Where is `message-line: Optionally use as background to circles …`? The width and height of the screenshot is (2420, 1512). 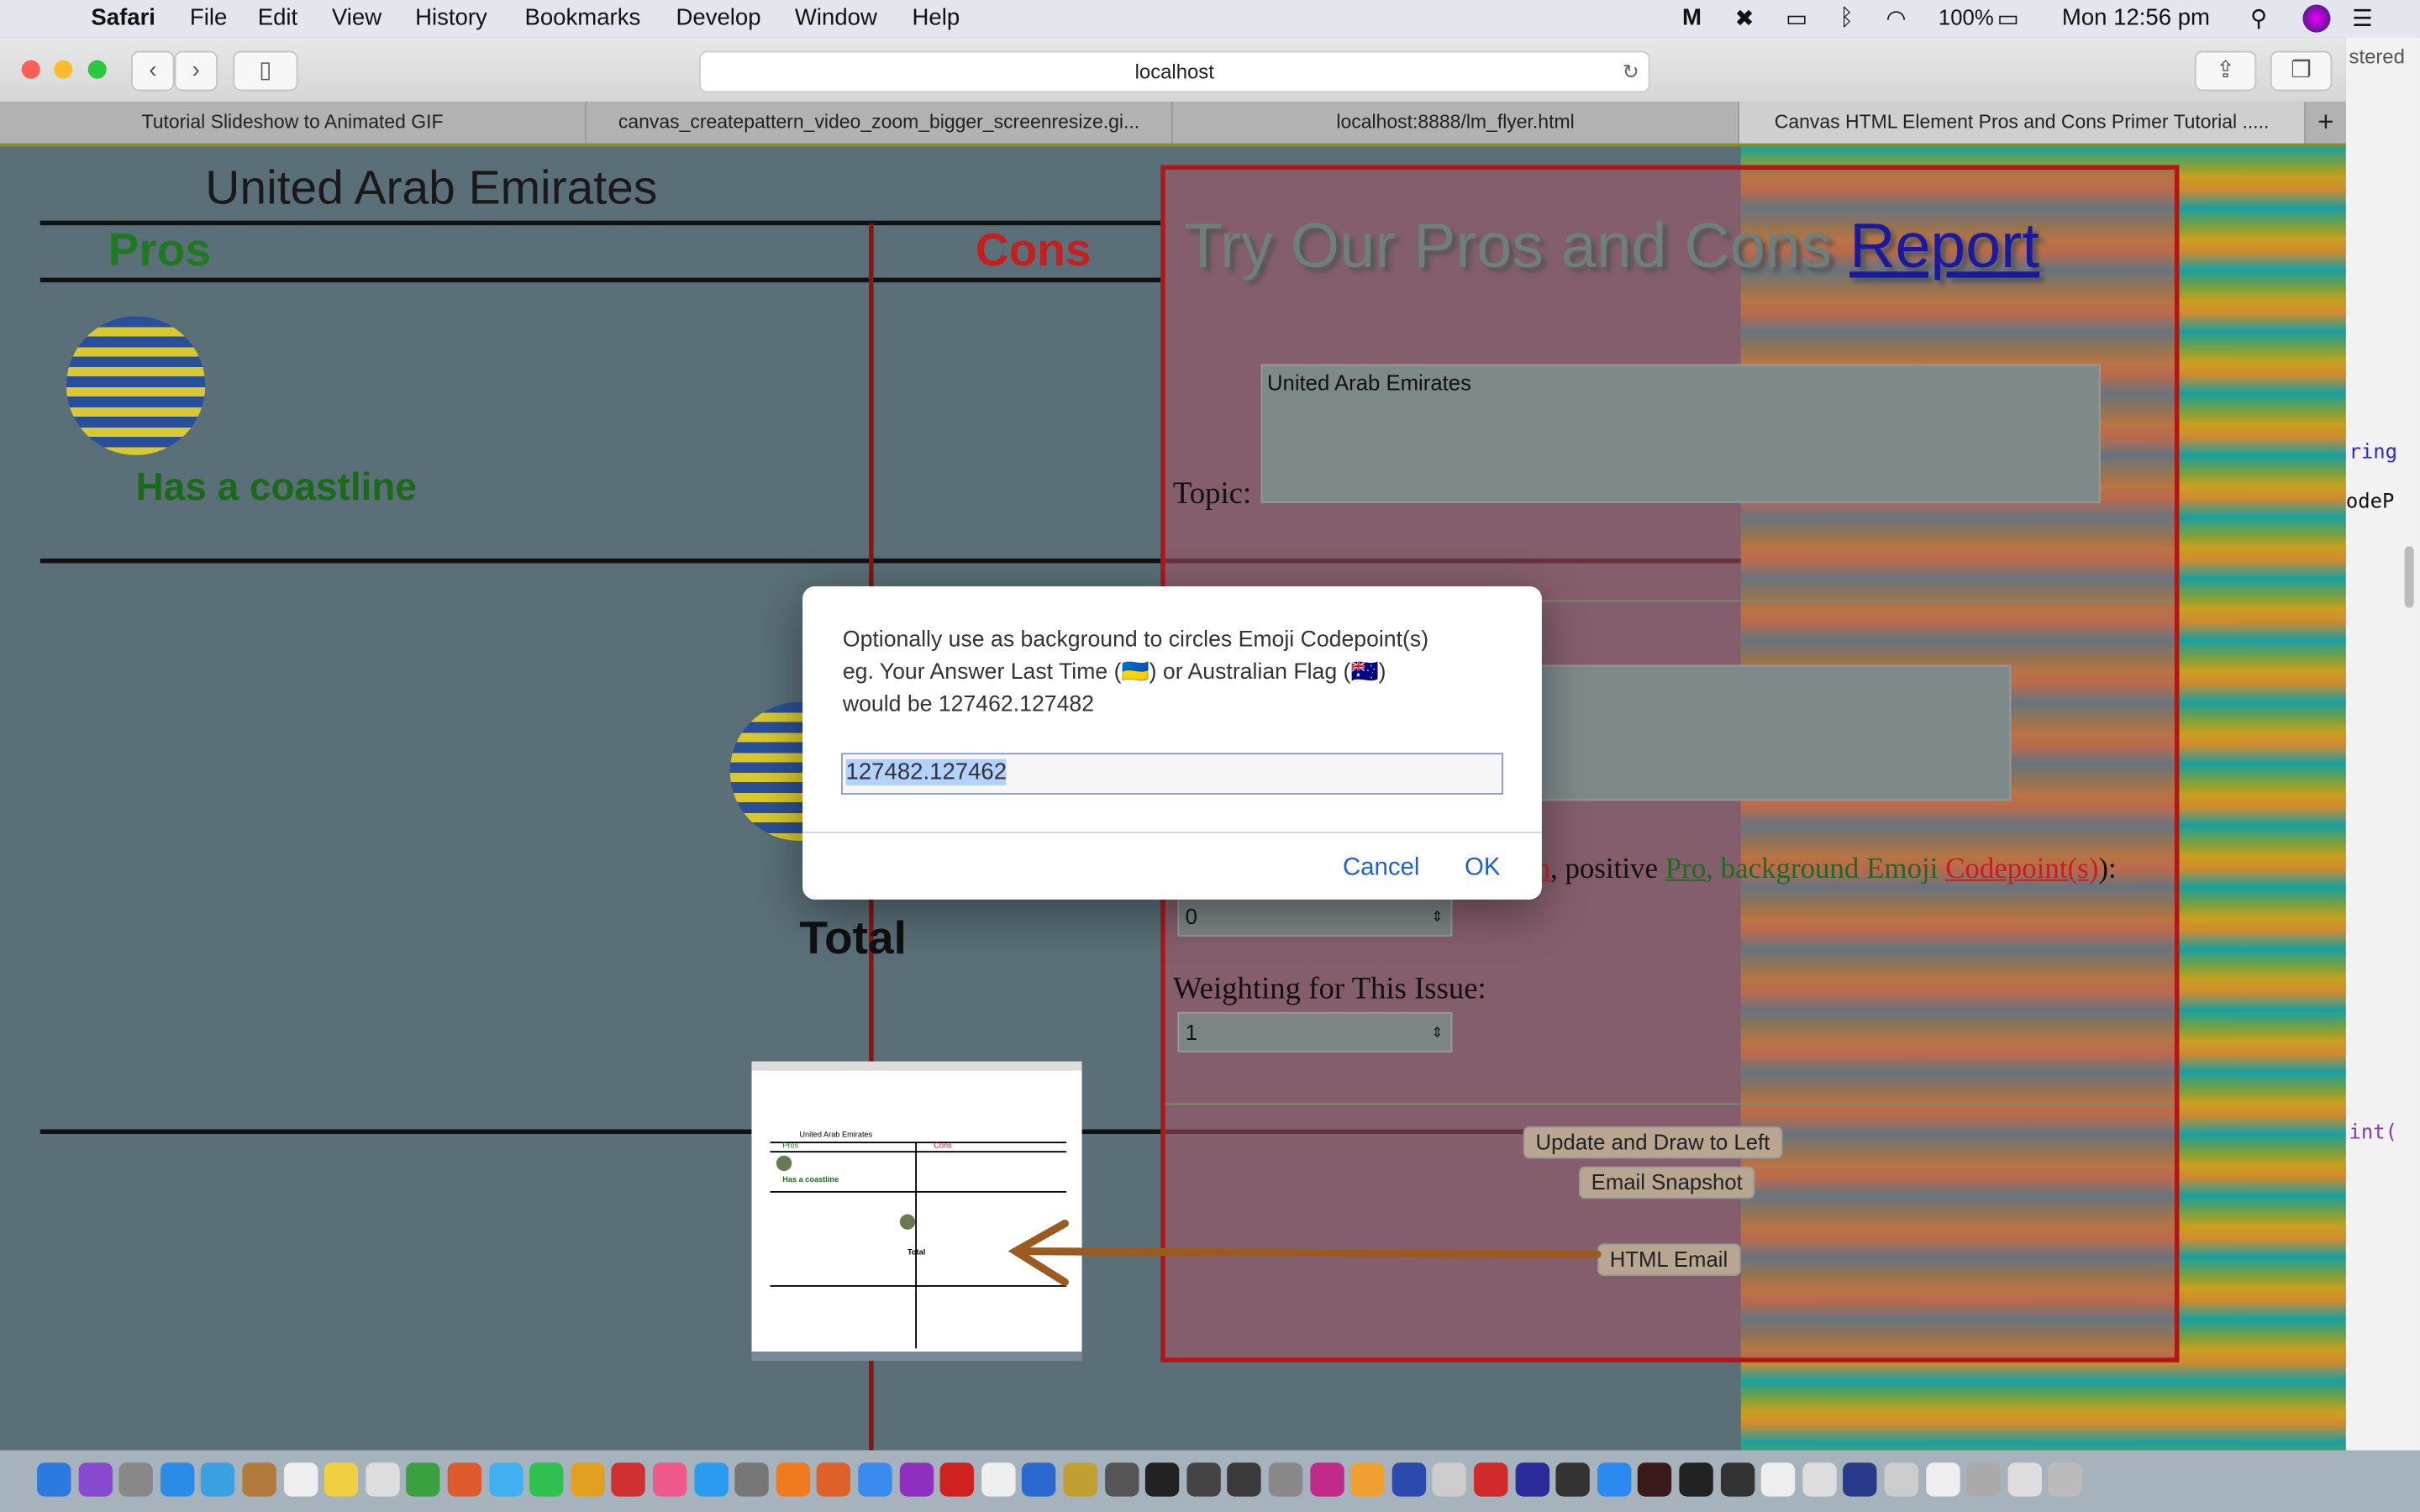 message-line: Optionally use as background to circles … is located at coordinates (1135, 640).